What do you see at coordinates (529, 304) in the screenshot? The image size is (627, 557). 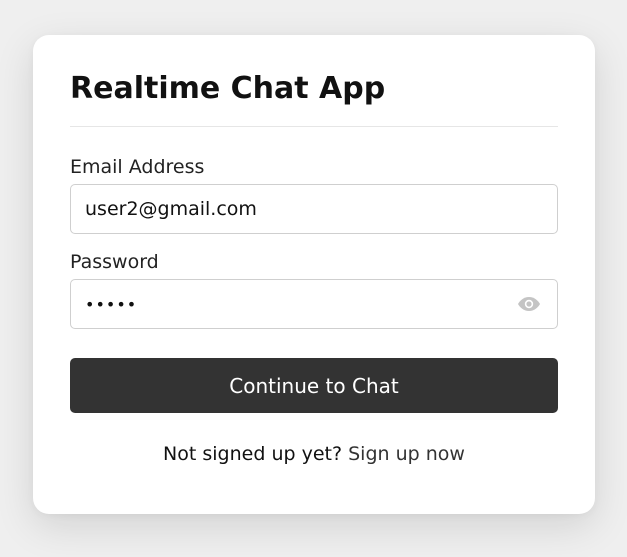 I see `eye-icon` at bounding box center [529, 304].